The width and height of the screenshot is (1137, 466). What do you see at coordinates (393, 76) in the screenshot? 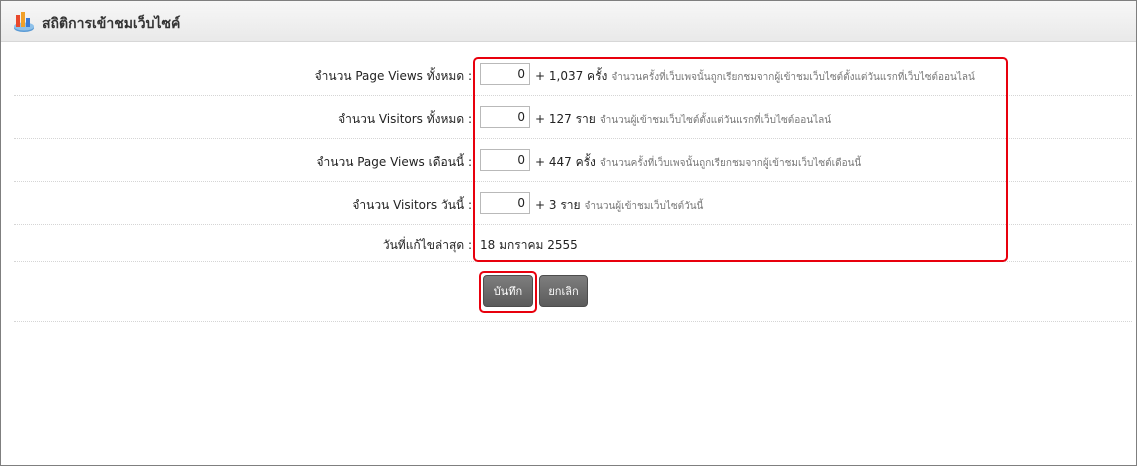
I see `page-views-total-label: จำนวน Page Views ทั้งหมด :` at bounding box center [393, 76].